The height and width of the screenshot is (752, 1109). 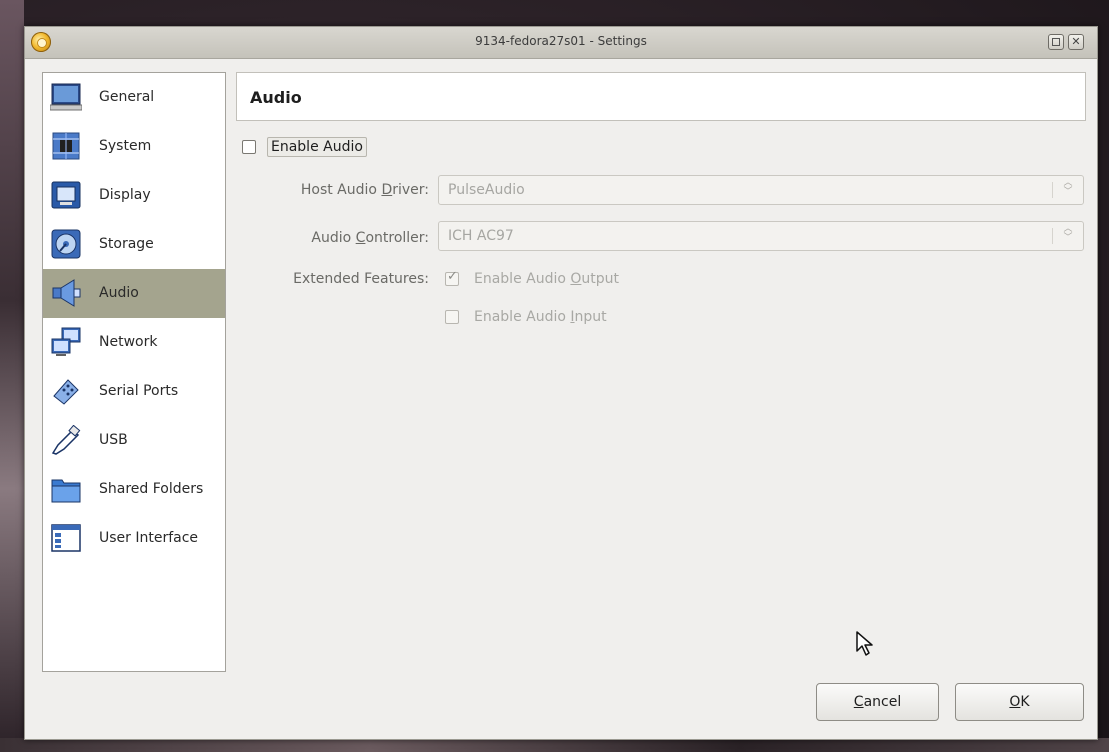 I want to click on page-title: Audio, so click(x=276, y=97).